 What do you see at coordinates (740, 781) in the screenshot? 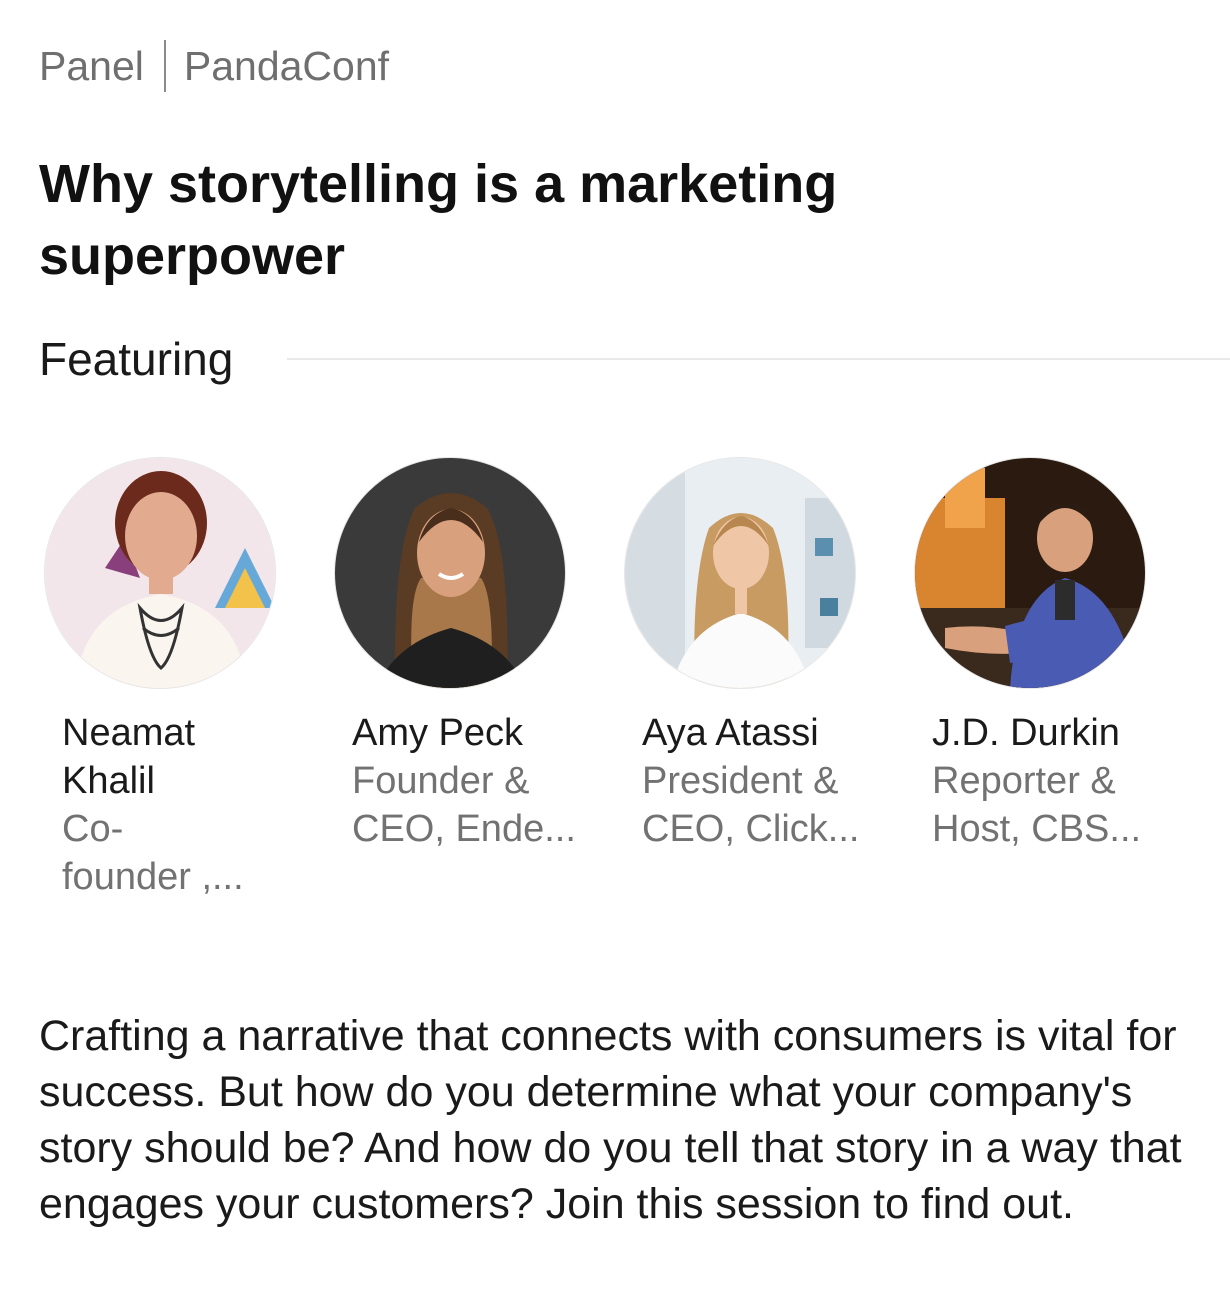
I see `speaker-role: President &` at bounding box center [740, 781].